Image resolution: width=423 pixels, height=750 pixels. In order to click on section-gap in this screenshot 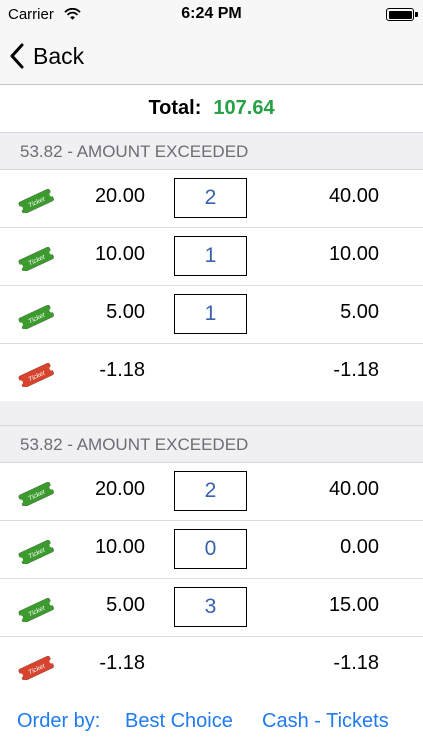, I will do `click(211, 413)`.